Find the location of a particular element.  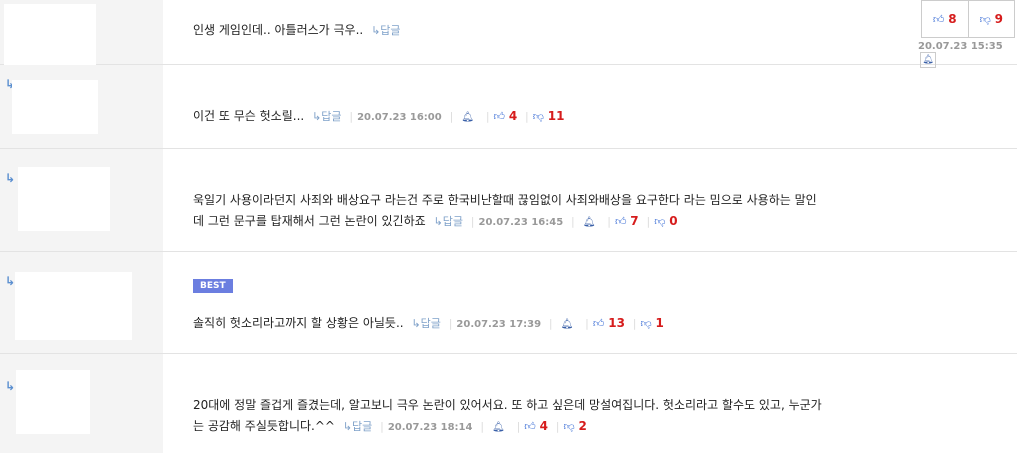

comment-body: 인생 게임인데.. 아틀러스가 극우.. is located at coordinates (278, 30).